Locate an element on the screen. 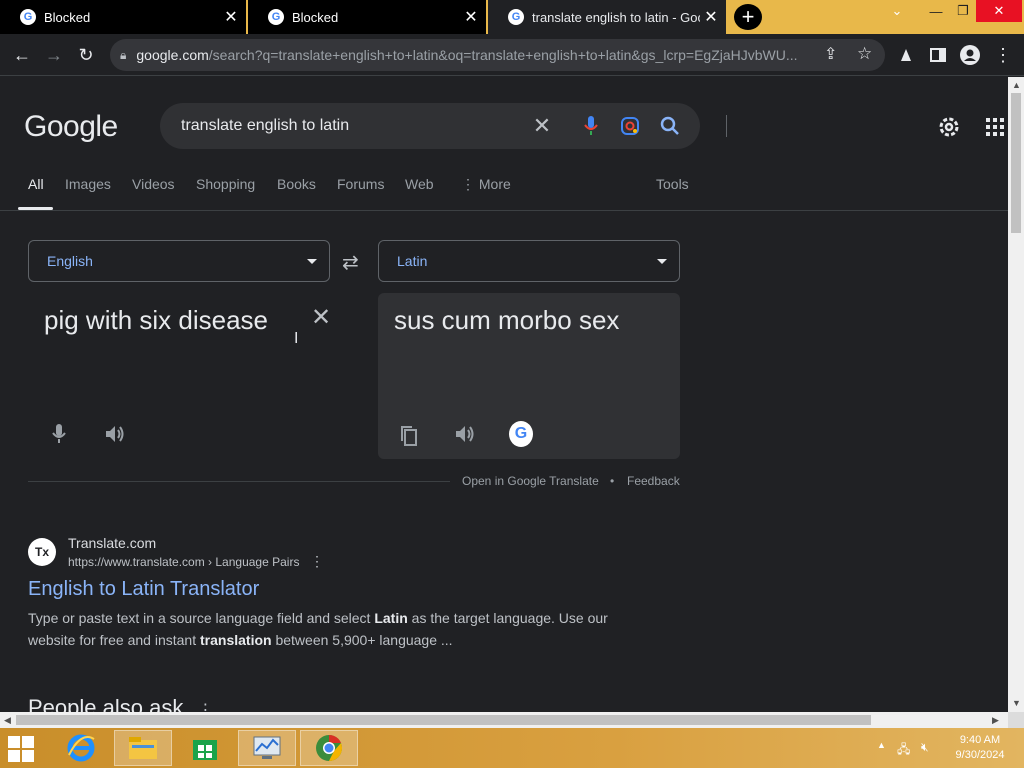  tab-videos: Videos is located at coordinates (153, 184).